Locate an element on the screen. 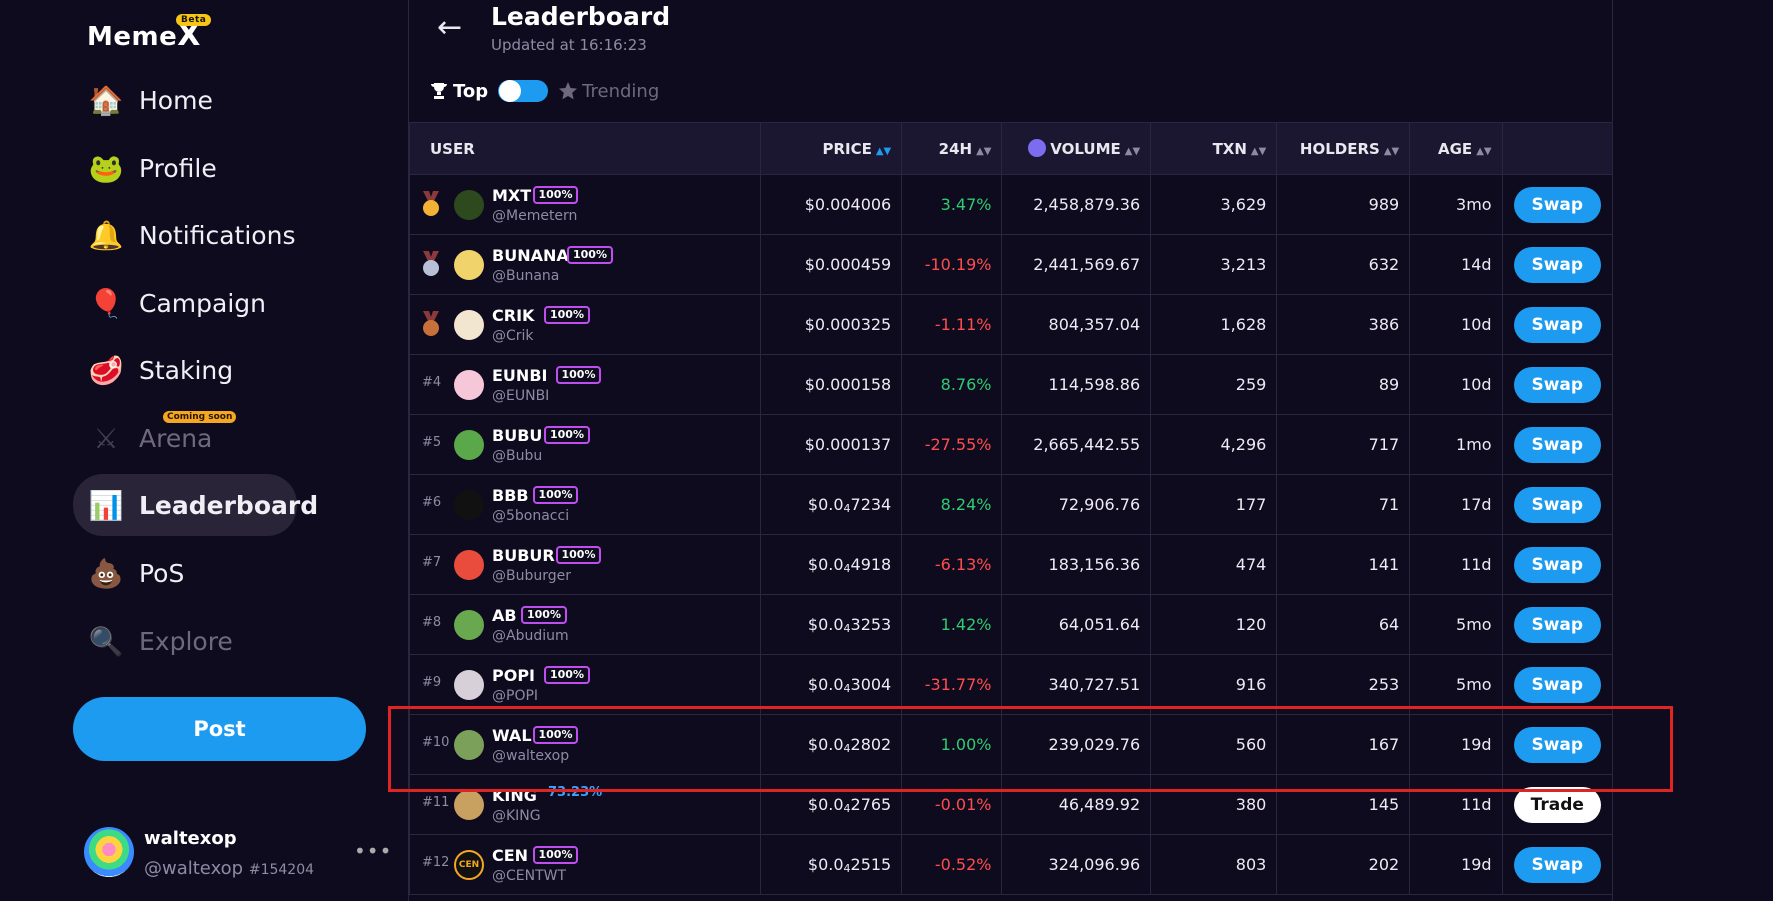 The width and height of the screenshot is (1773, 901). more-icon: ••• is located at coordinates (373, 851).